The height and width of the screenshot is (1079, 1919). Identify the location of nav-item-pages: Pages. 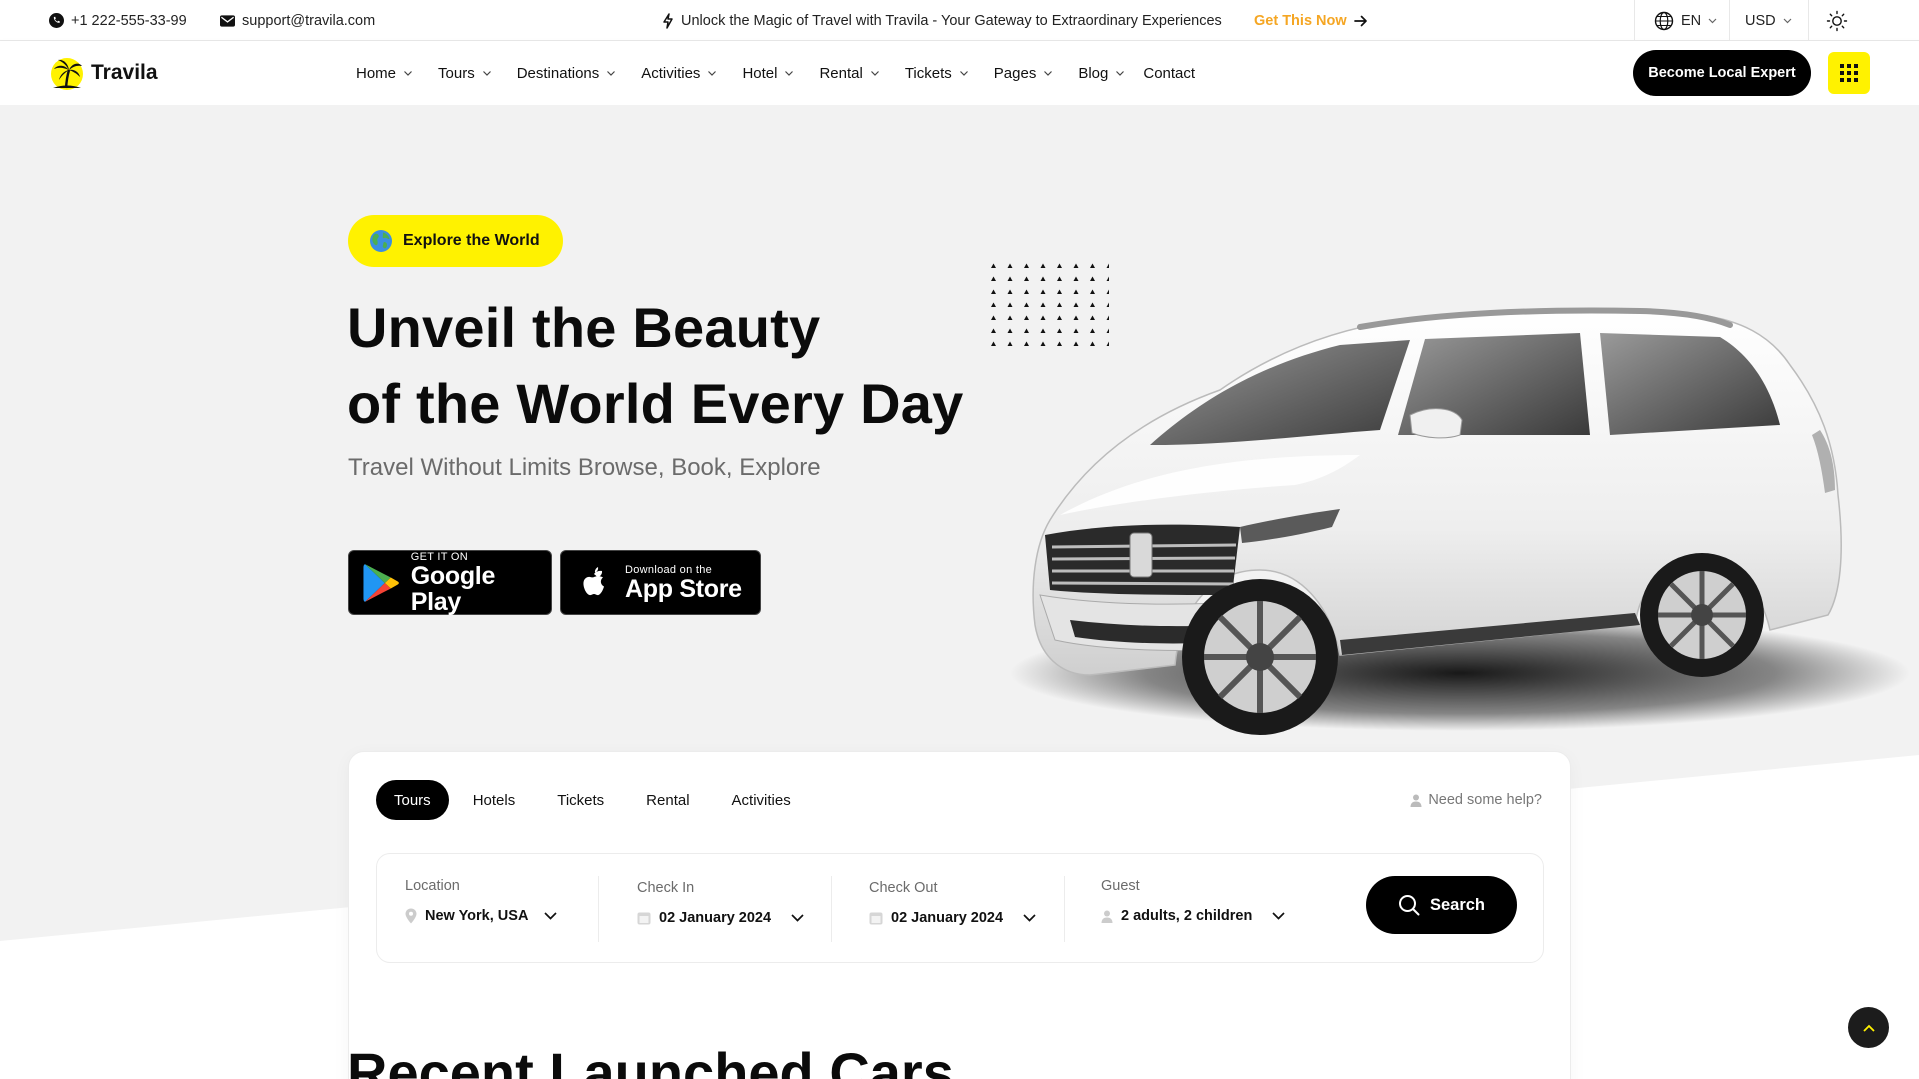
(1024, 73).